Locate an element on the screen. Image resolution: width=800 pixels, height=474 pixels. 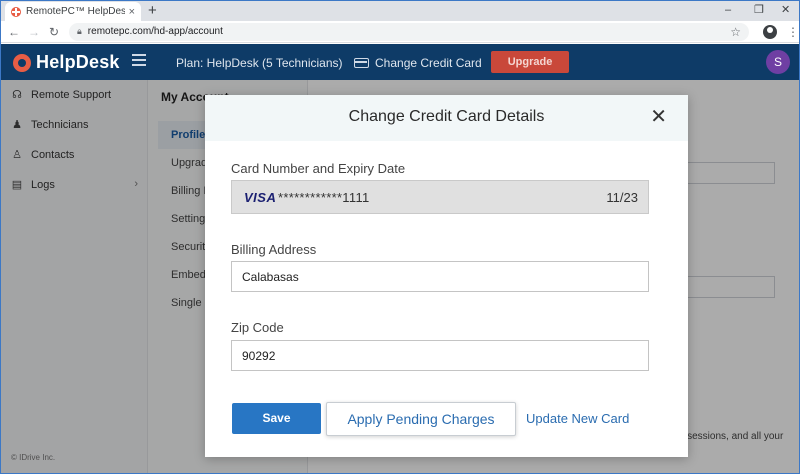
helpdesk-logo: HelpDesk is located at coordinates (66, 62).